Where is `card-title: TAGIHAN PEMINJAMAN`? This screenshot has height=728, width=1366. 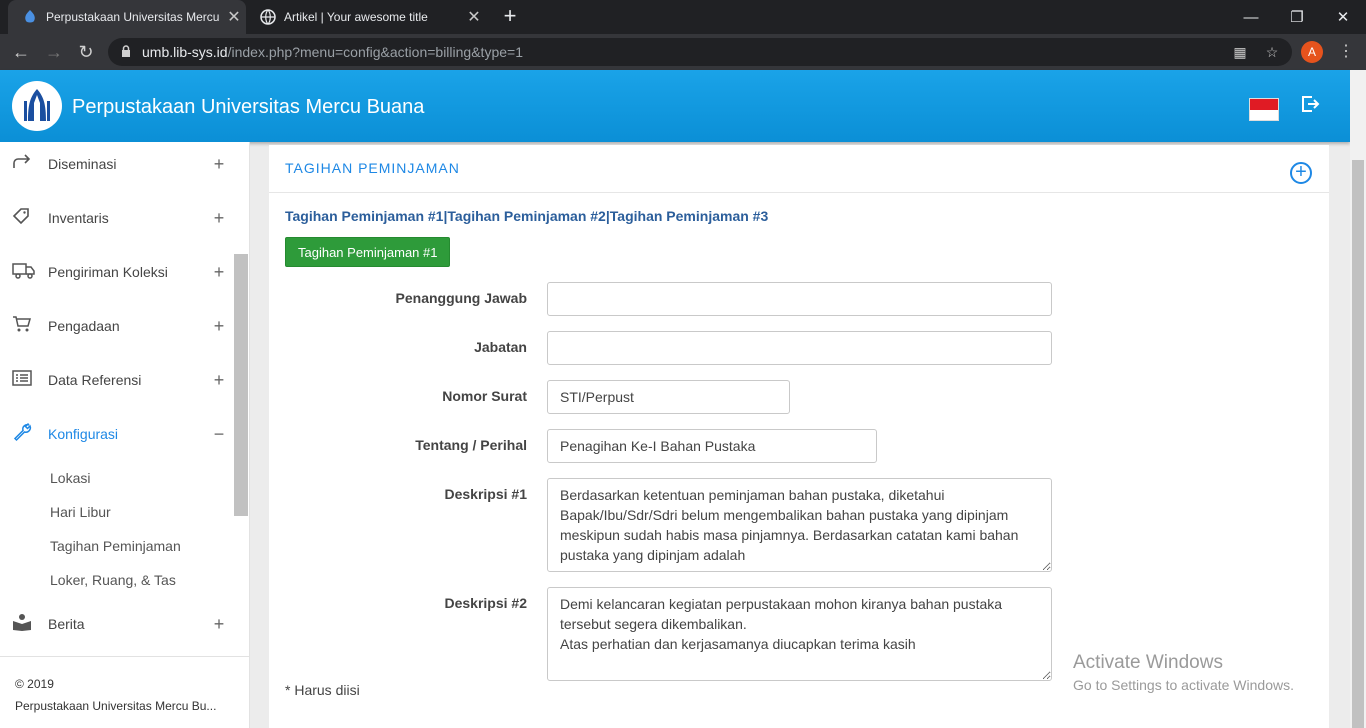 card-title: TAGIHAN PEMINJAMAN is located at coordinates (372, 168).